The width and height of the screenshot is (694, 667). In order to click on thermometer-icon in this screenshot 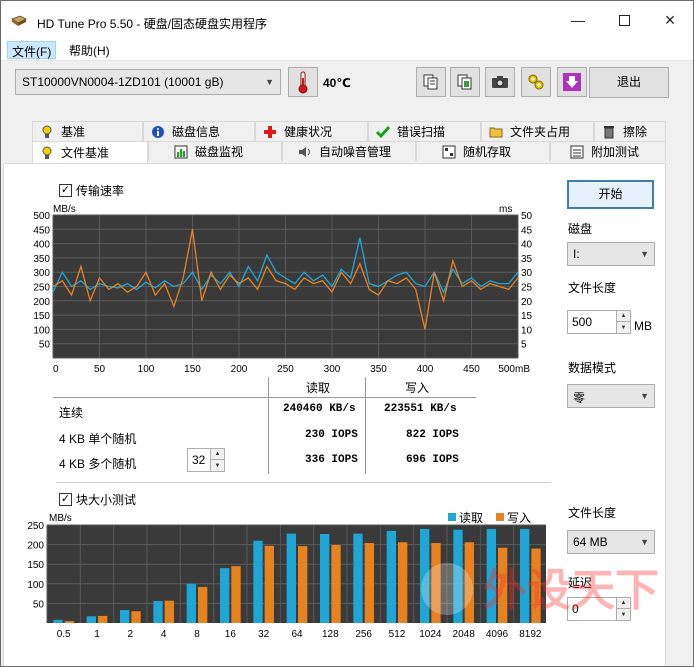, I will do `click(303, 82)`.